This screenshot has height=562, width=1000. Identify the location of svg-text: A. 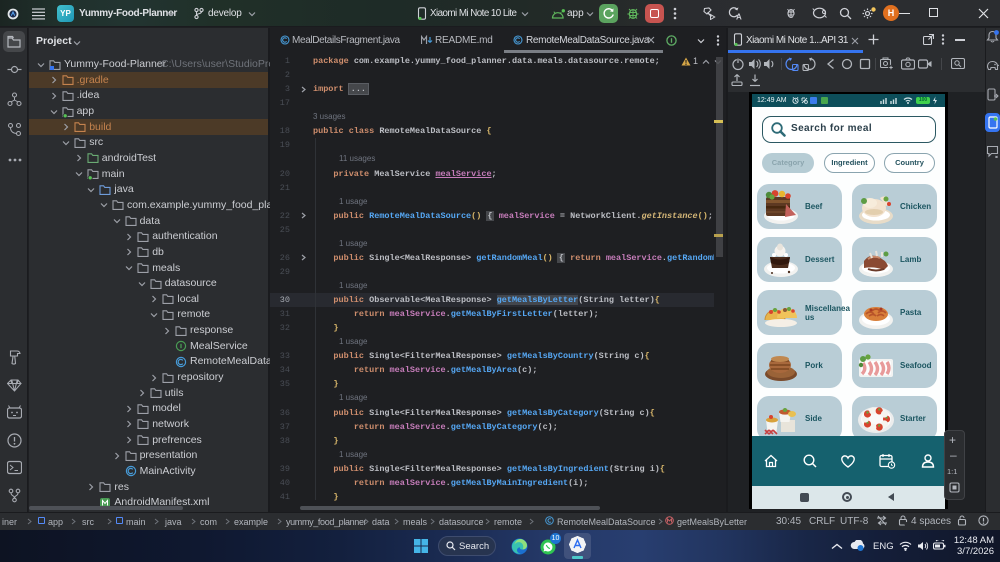
(739, 17).